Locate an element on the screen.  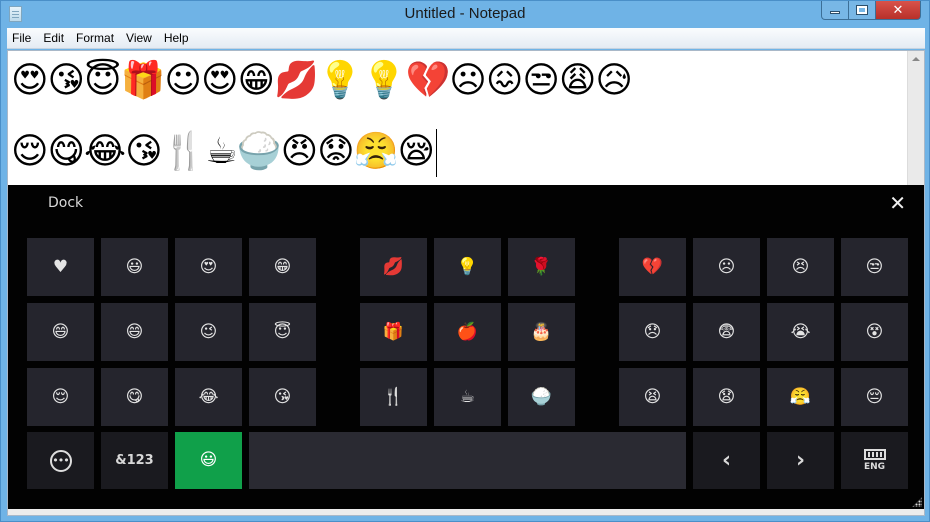
apple-icon: 🍎 is located at coordinates (467, 331).